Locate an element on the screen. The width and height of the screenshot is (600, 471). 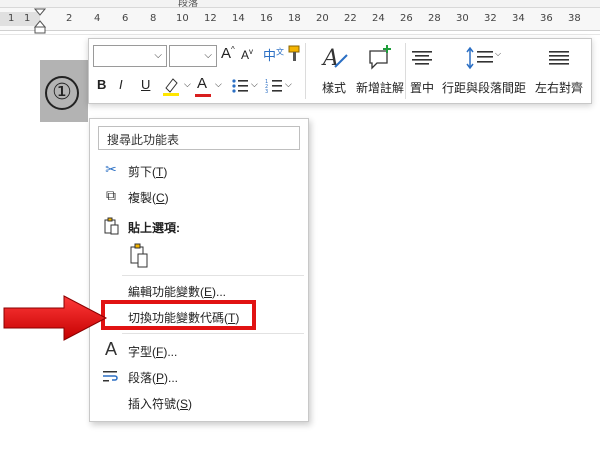
ruler-number: 8 is located at coordinates (153, 18).